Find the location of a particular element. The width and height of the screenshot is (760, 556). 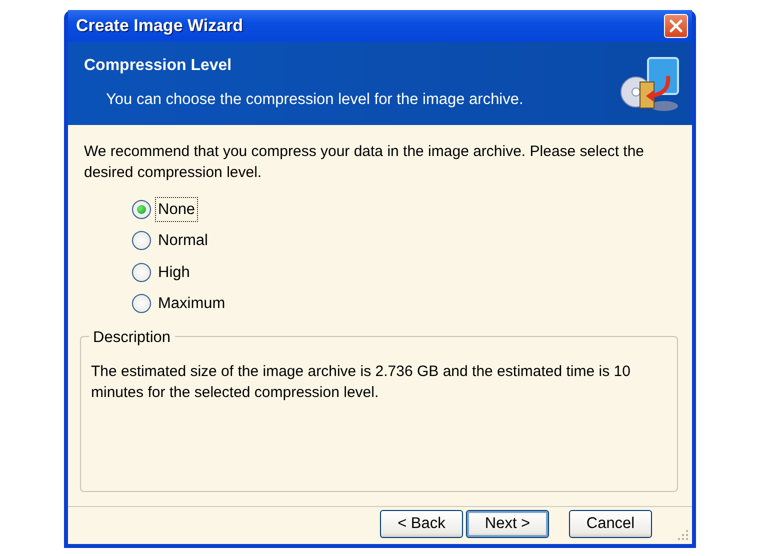

description-text: The estimated size of the image archive is 2.736 GB and the estimated time is 10 minutes for the selected compression level. is located at coordinates (361, 382).